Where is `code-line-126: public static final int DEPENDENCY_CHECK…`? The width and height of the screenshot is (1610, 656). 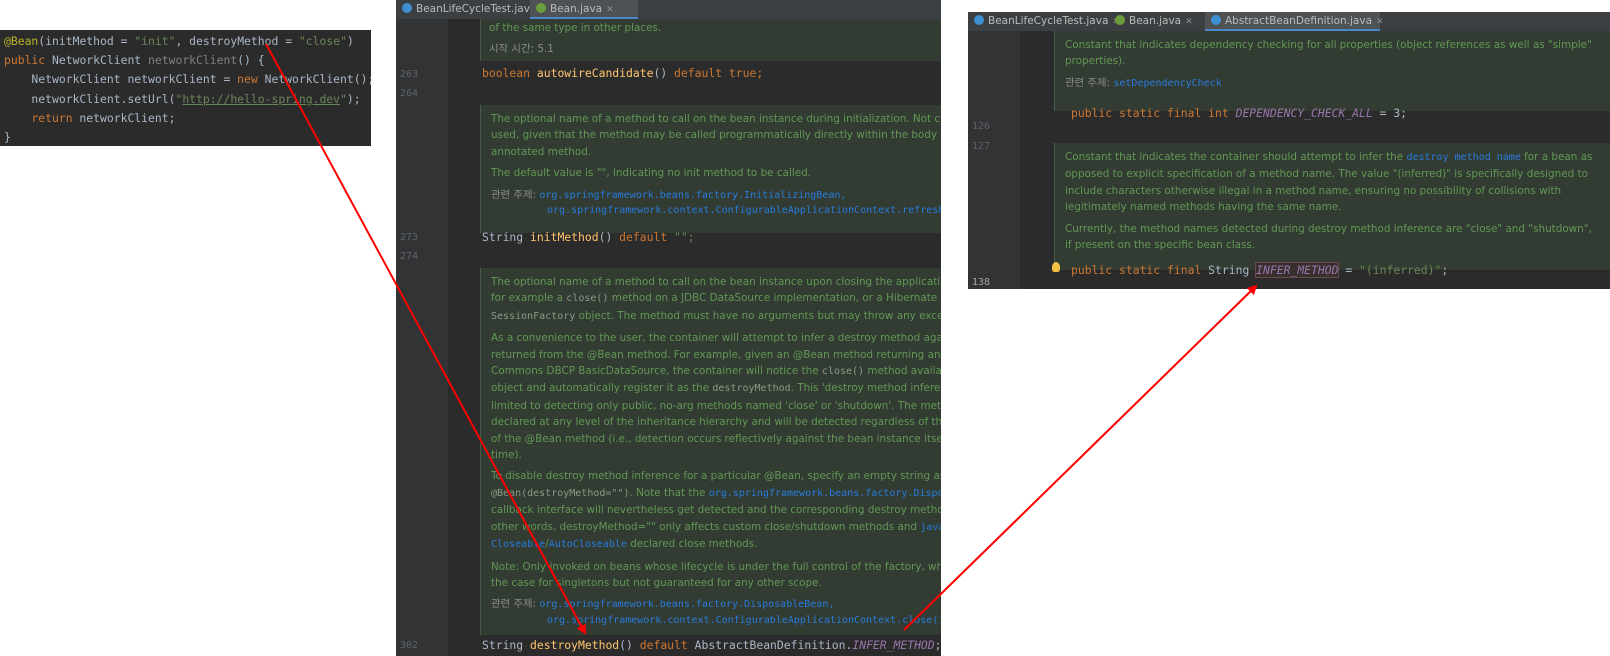 code-line-126: public static final int DEPENDENCY_CHECK… is located at coordinates (1239, 113).